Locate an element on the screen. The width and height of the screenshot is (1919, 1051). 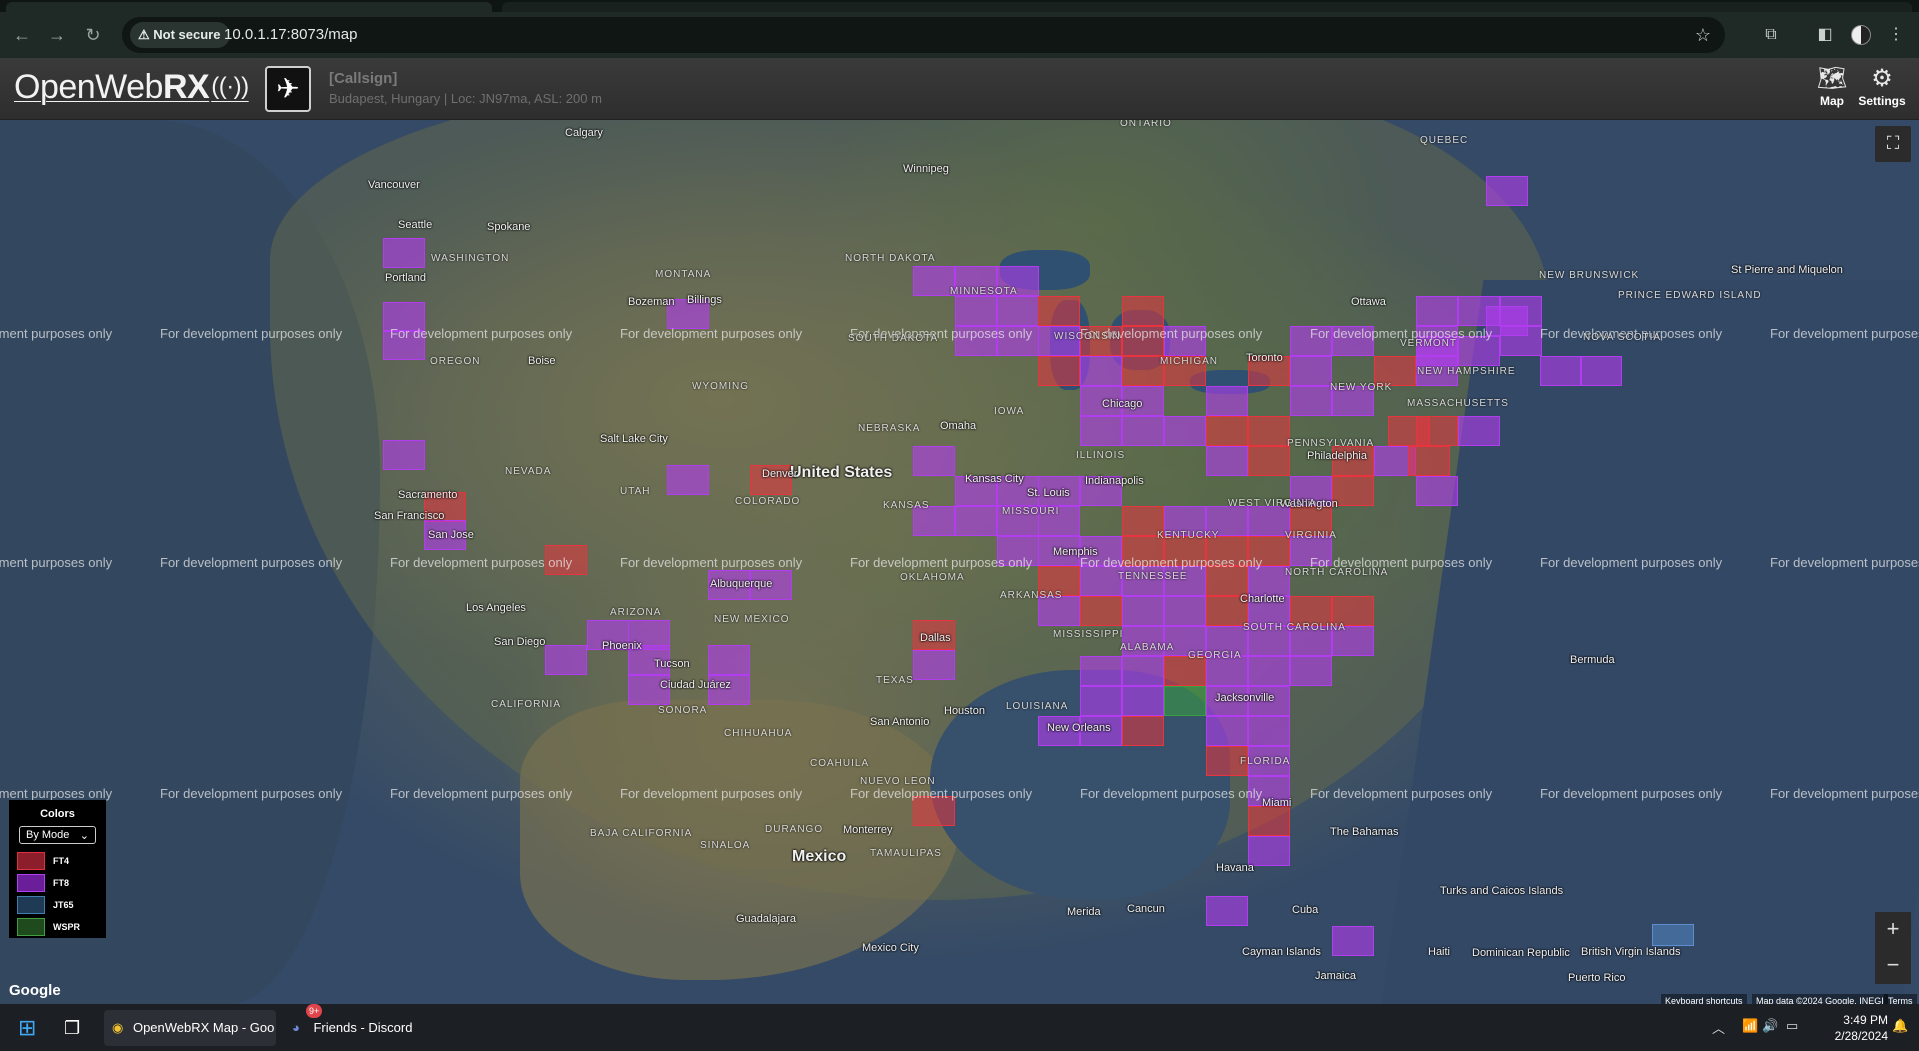
browser-tab is located at coordinates (249, 7).